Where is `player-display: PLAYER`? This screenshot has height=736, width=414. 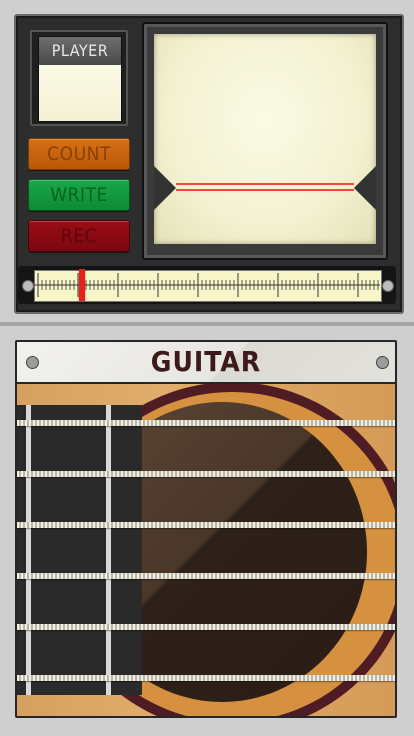
player-display: PLAYER is located at coordinates (80, 79).